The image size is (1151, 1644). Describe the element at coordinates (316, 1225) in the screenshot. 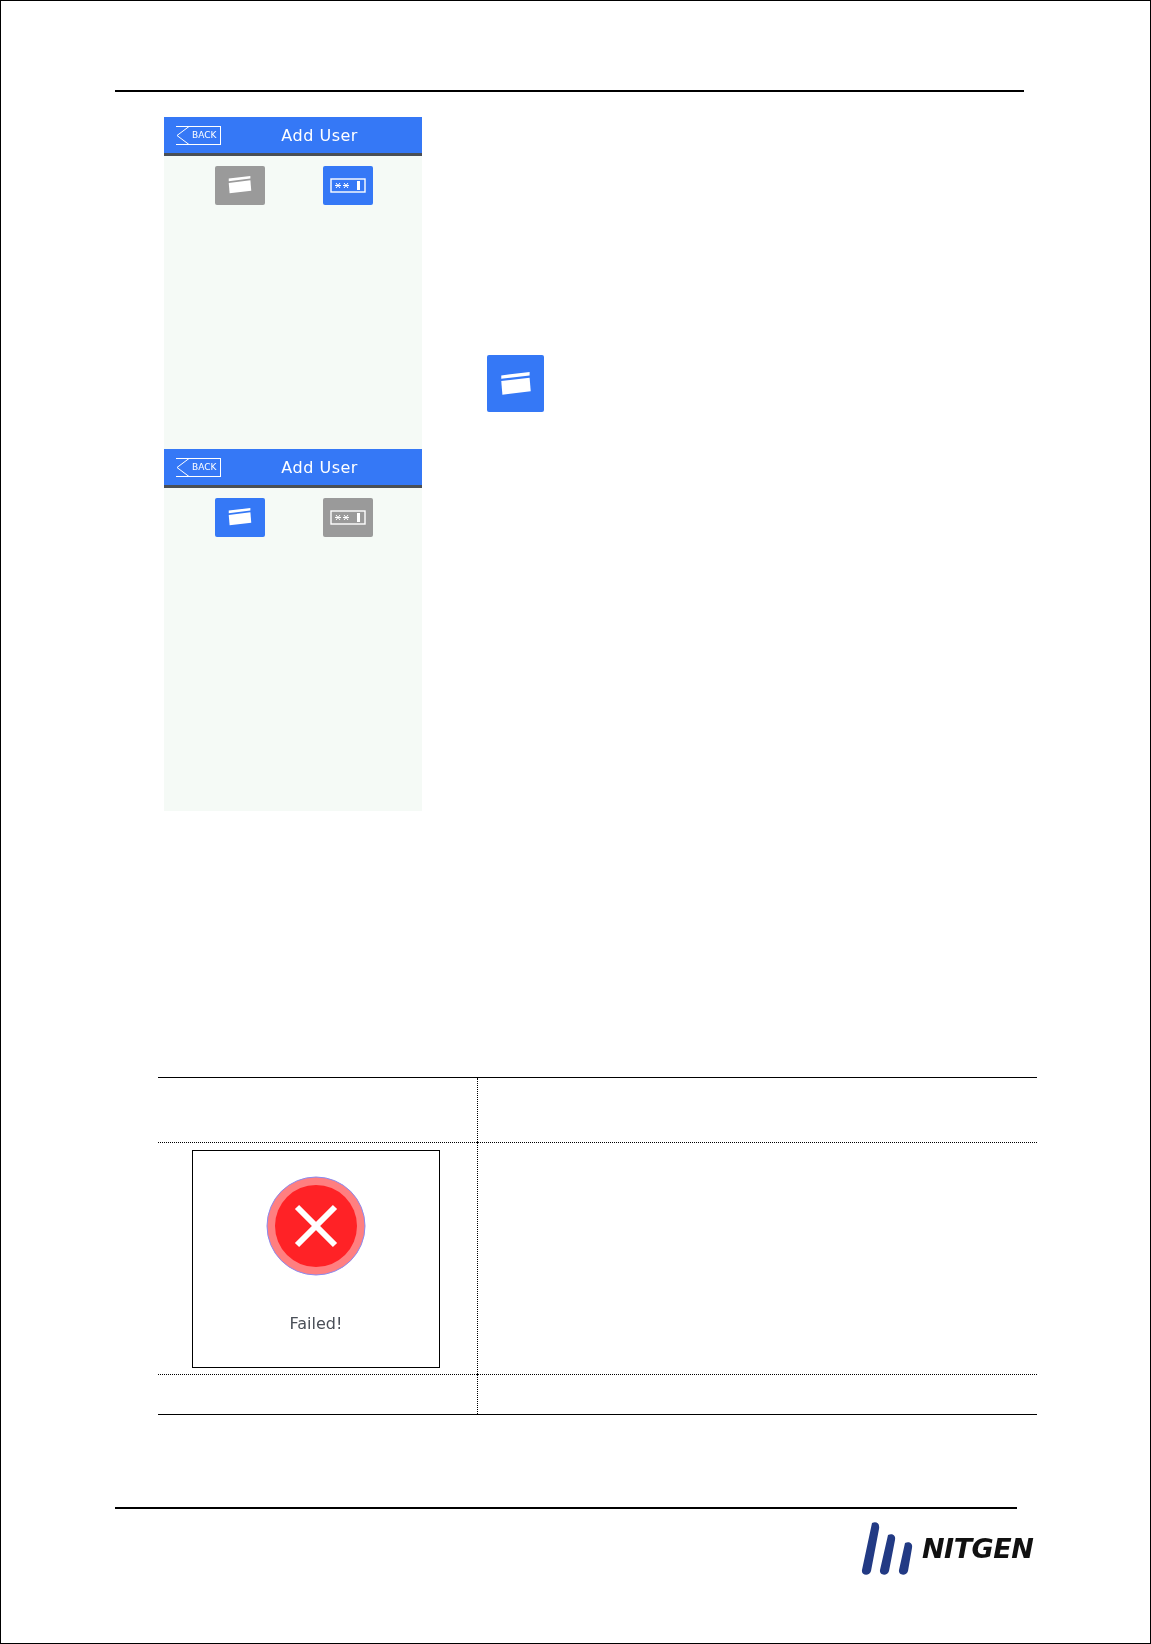

I see `error-icon` at that location.